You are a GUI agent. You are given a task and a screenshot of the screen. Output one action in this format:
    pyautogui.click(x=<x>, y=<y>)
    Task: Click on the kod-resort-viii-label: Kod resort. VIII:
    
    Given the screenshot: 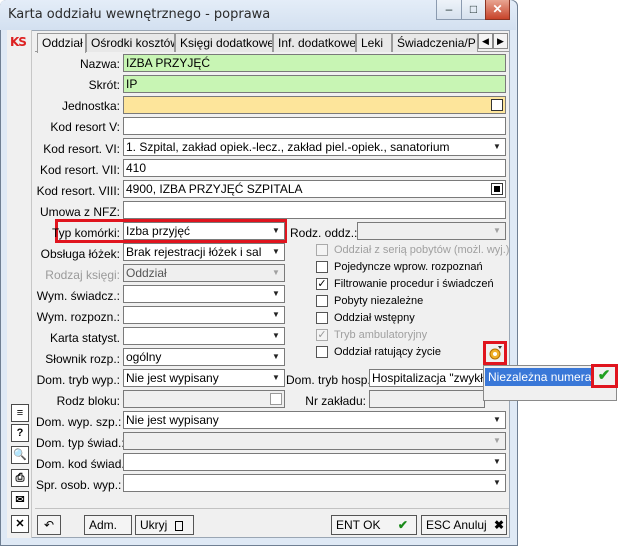 What is the action you would take?
    pyautogui.click(x=78, y=191)
    